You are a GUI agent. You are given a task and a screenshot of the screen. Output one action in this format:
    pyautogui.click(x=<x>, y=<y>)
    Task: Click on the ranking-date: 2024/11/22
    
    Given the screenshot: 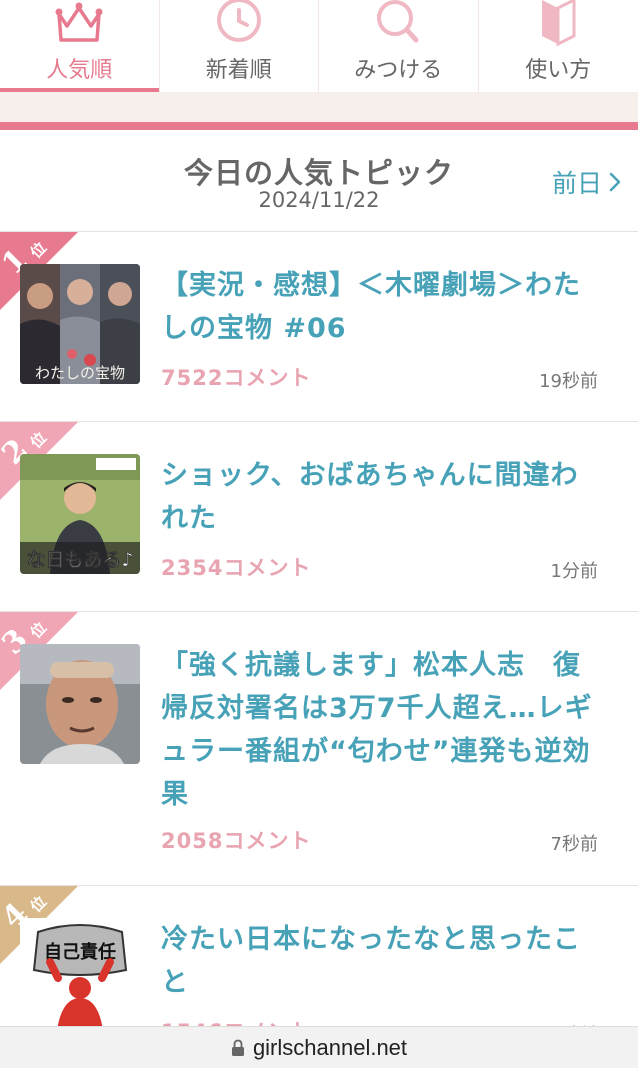 What is the action you would take?
    pyautogui.click(x=319, y=200)
    